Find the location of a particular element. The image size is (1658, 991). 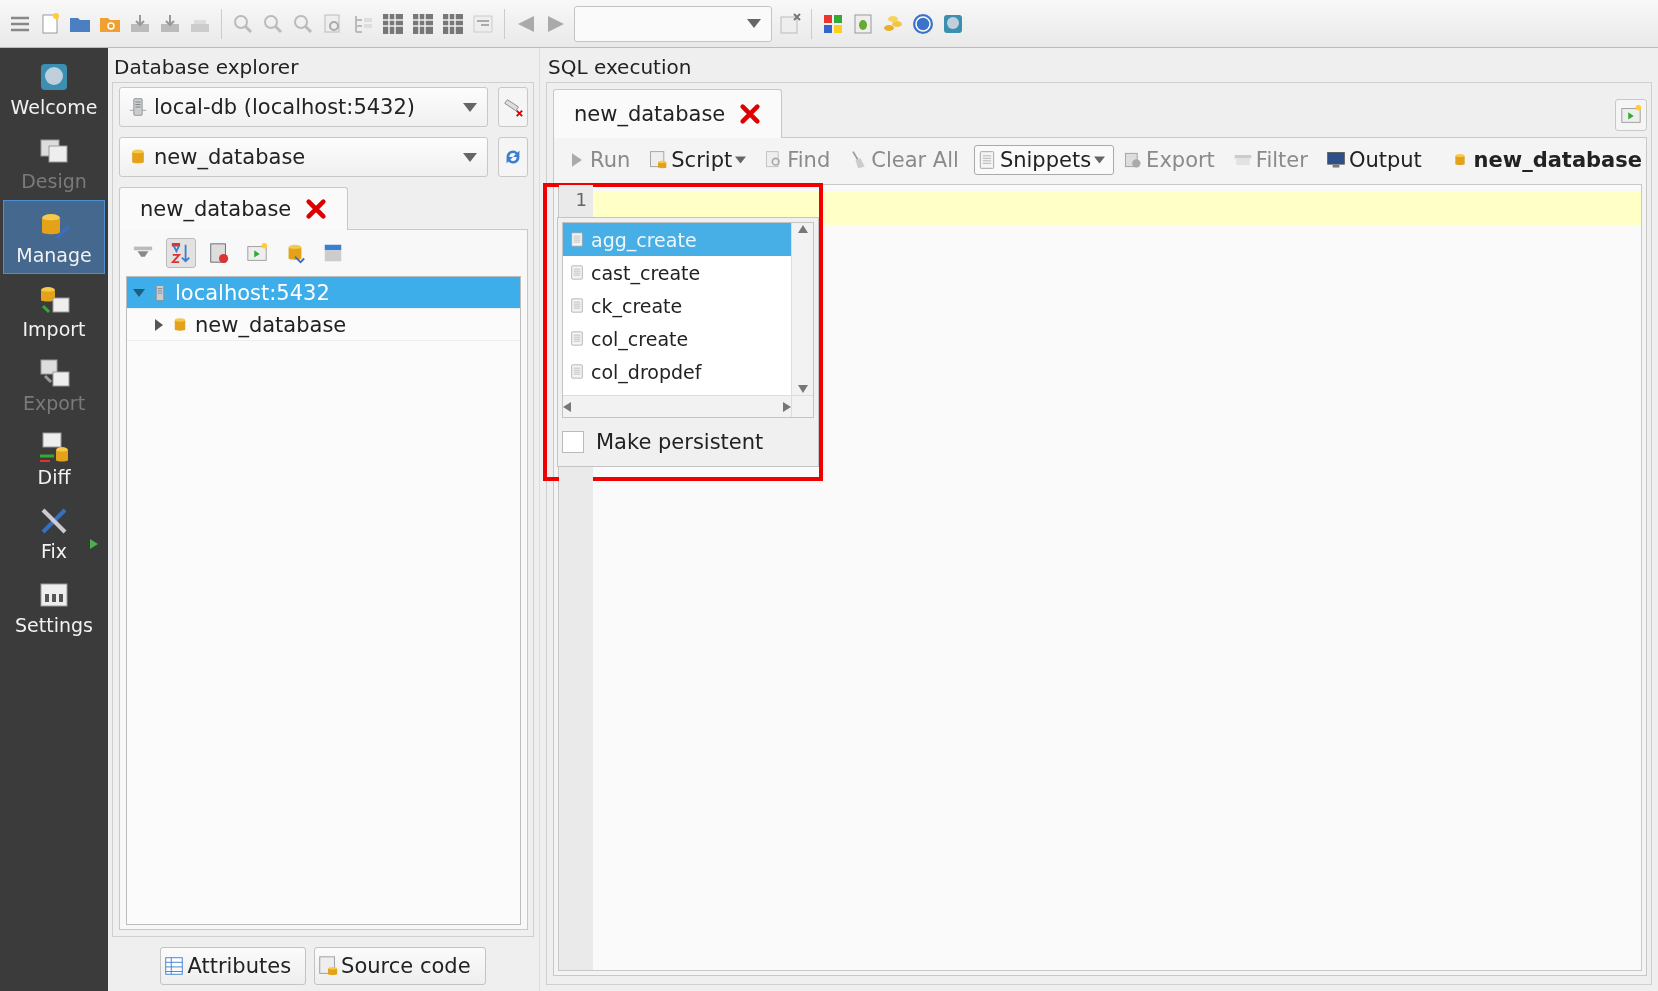

toolbar-button: Snippets is located at coordinates (1044, 160).